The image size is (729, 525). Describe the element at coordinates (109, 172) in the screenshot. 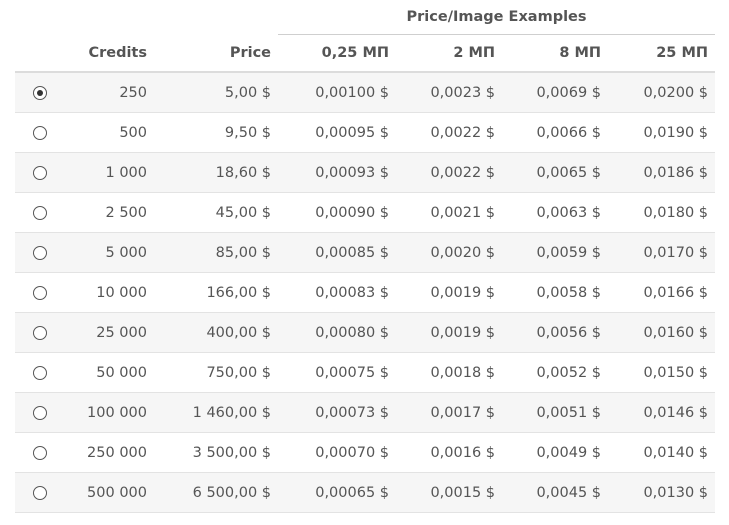

I see `credits-cell: 1 000` at that location.